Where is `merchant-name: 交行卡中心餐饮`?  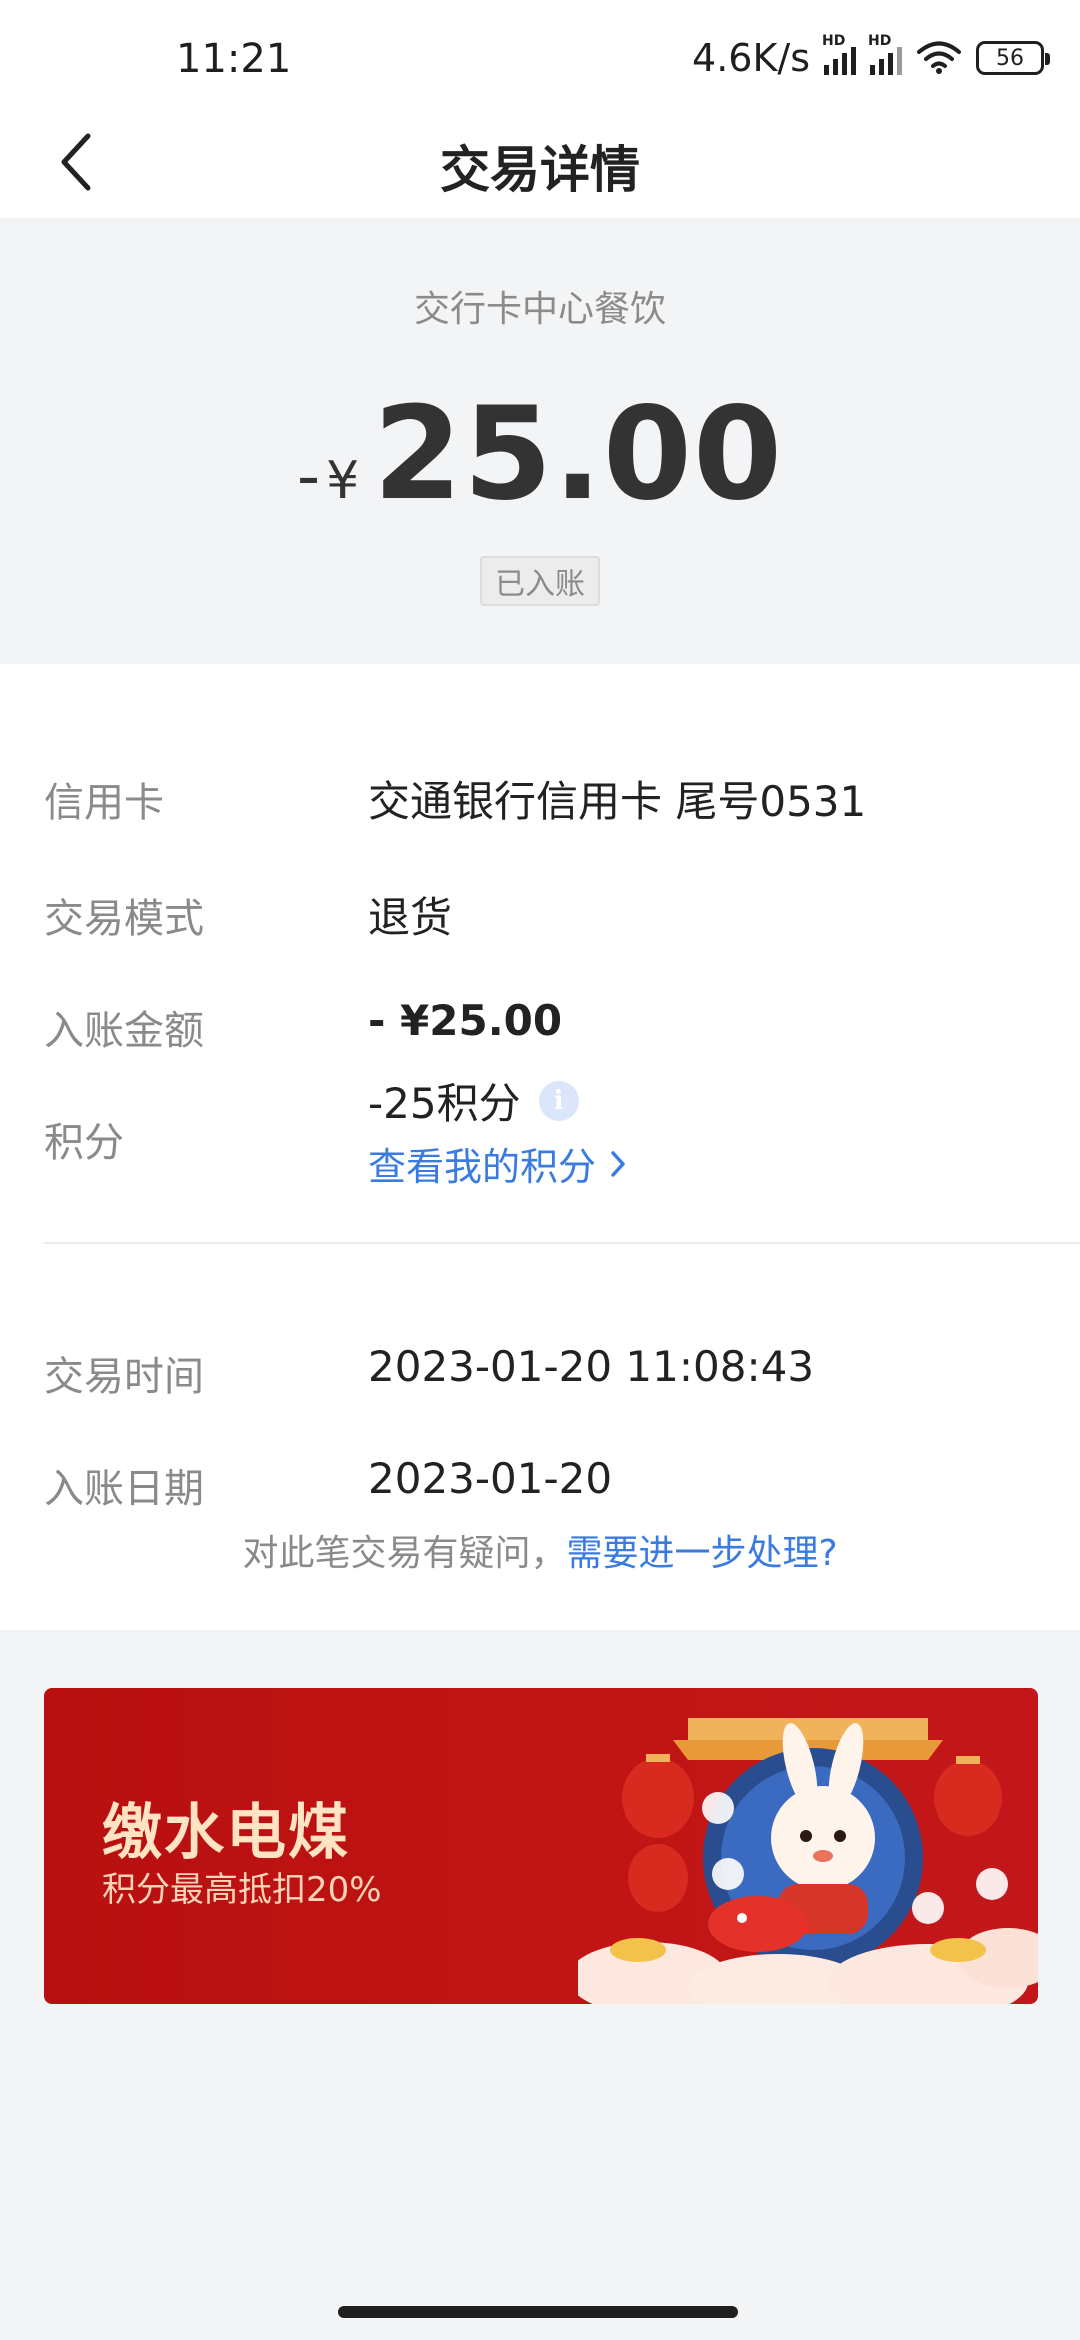
merchant-name: 交行卡中心餐饮 is located at coordinates (539, 309).